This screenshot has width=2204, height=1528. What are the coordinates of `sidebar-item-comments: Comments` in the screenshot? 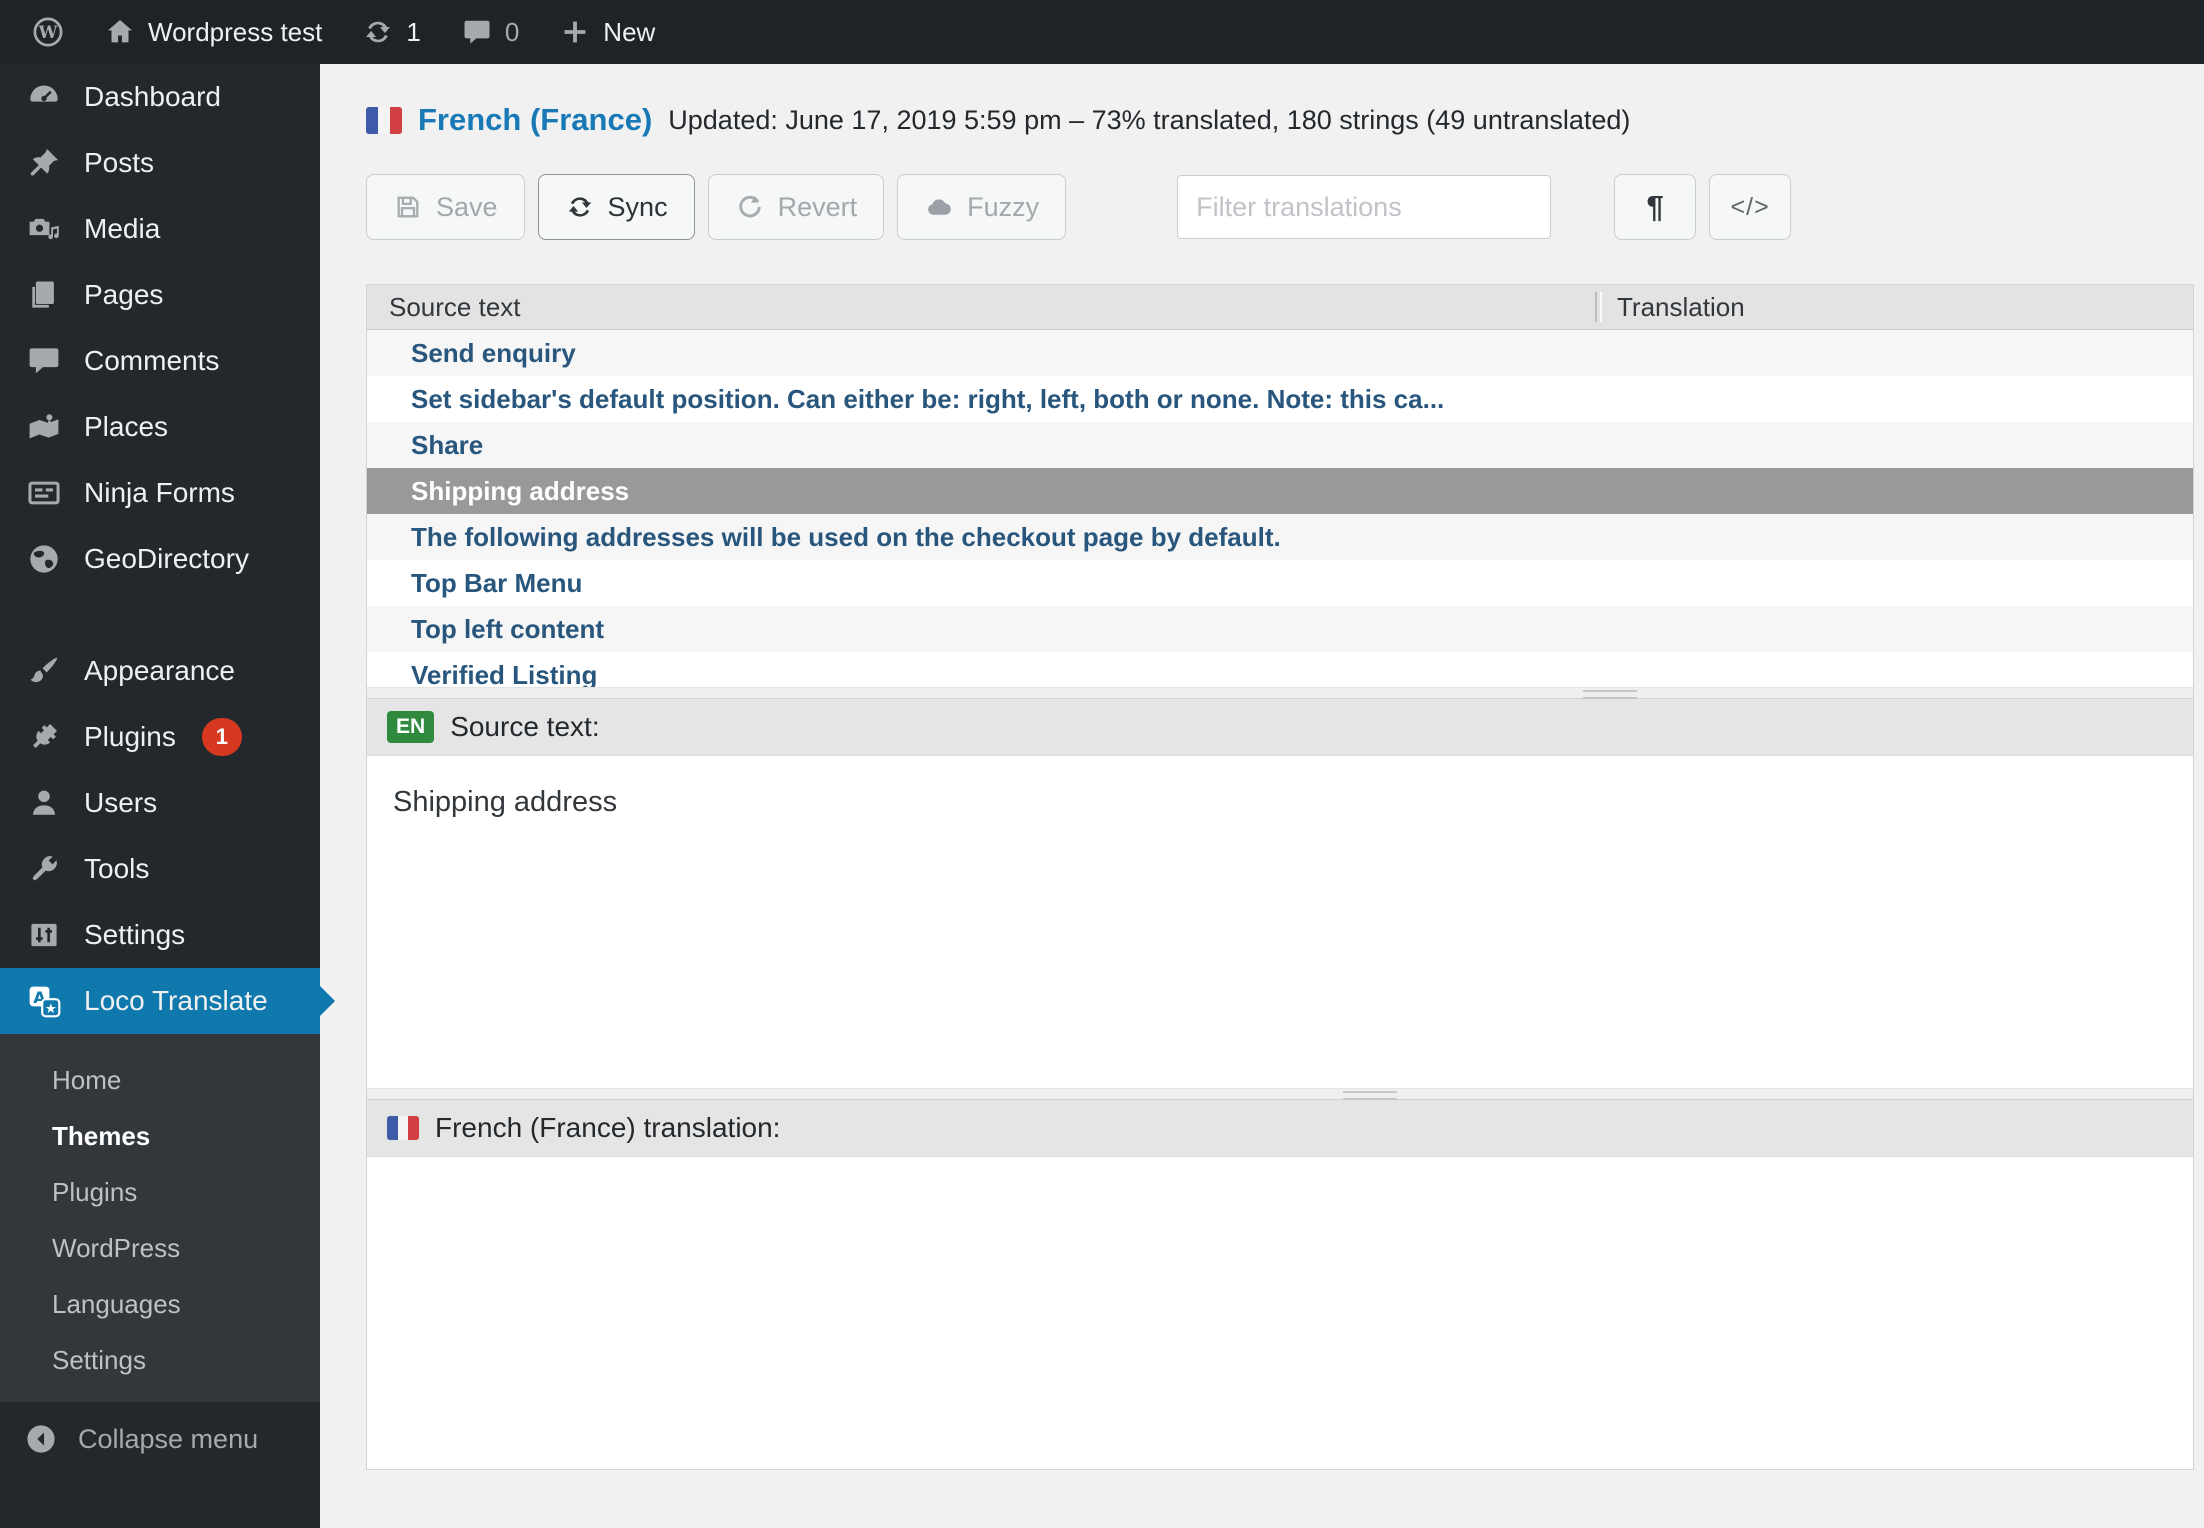 It's located at (160, 361).